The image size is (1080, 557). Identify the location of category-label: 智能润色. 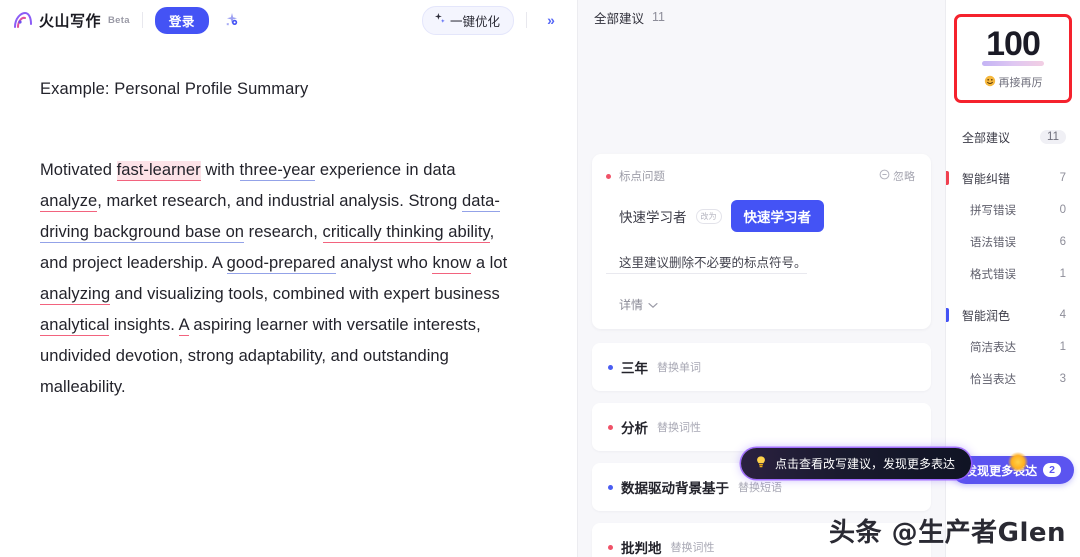
(986, 315).